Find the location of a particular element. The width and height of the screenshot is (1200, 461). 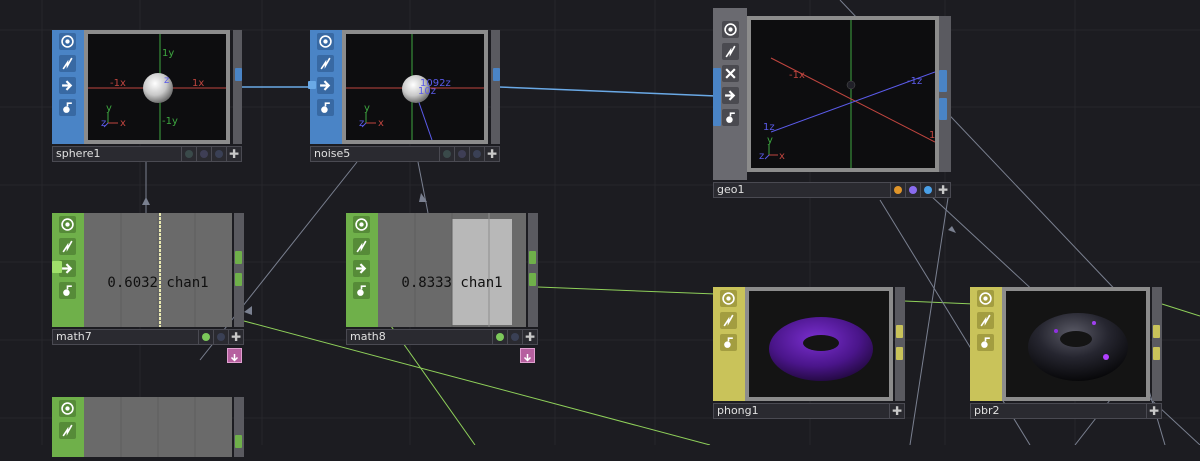

node-name: sphere1 is located at coordinates (78, 154).